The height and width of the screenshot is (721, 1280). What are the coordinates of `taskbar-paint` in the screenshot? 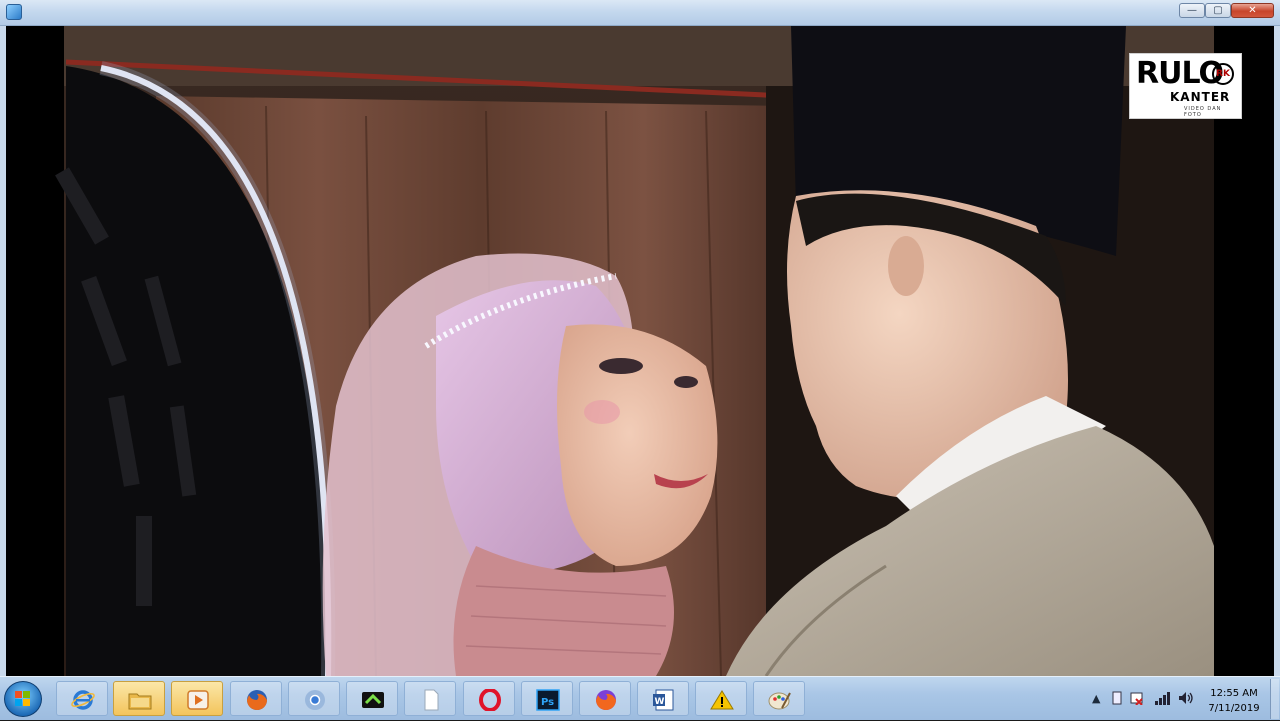 It's located at (779, 698).